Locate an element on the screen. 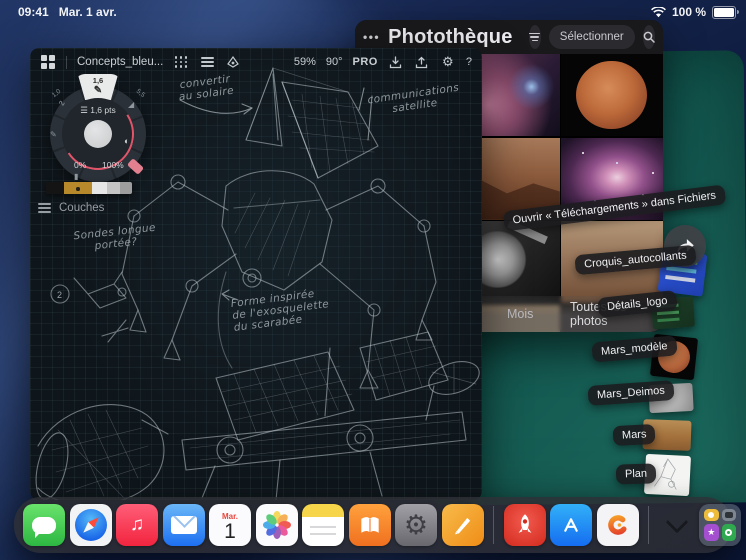 The height and width of the screenshot is (560, 746). photos-flower-icon is located at coordinates (276, 525).